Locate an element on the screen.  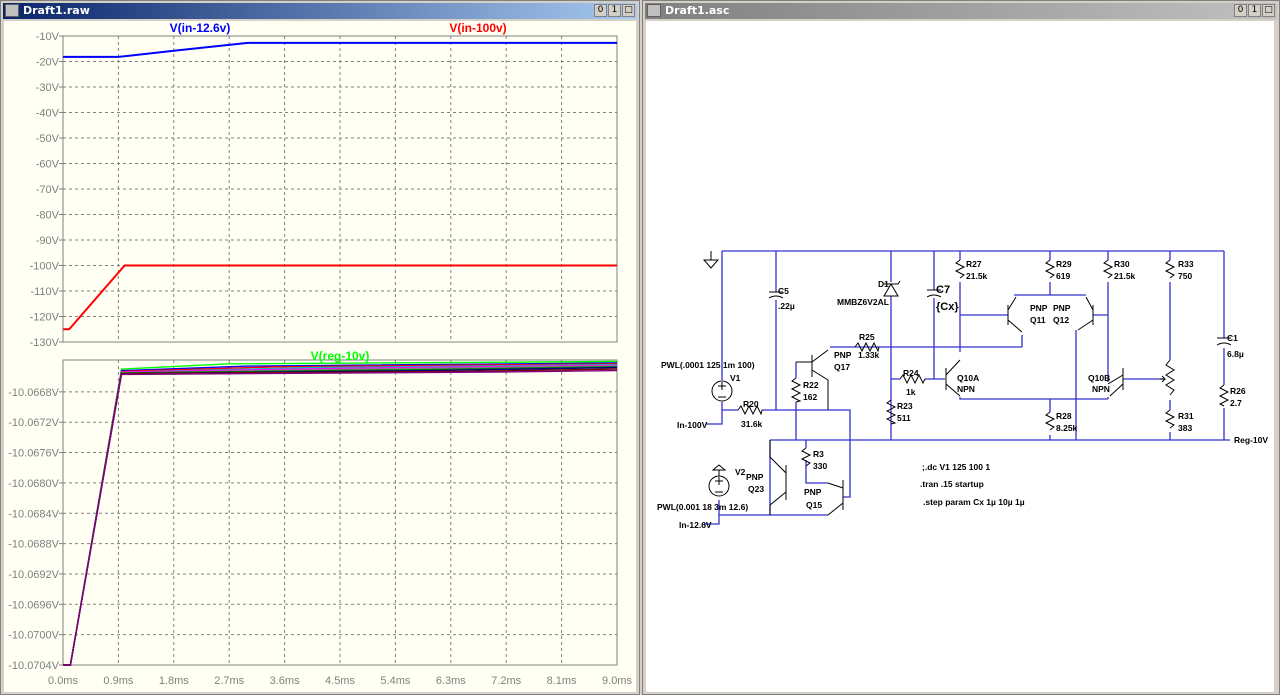
value-r25: 1.33k is located at coordinates (869, 355).